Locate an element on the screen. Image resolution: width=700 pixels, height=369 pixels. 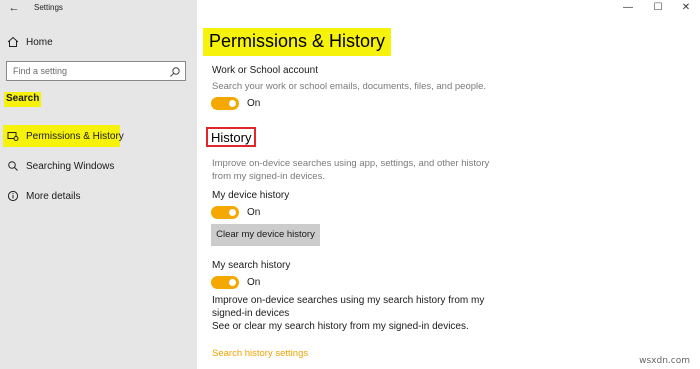
page-title: Permissions & History is located at coordinates (297, 42).